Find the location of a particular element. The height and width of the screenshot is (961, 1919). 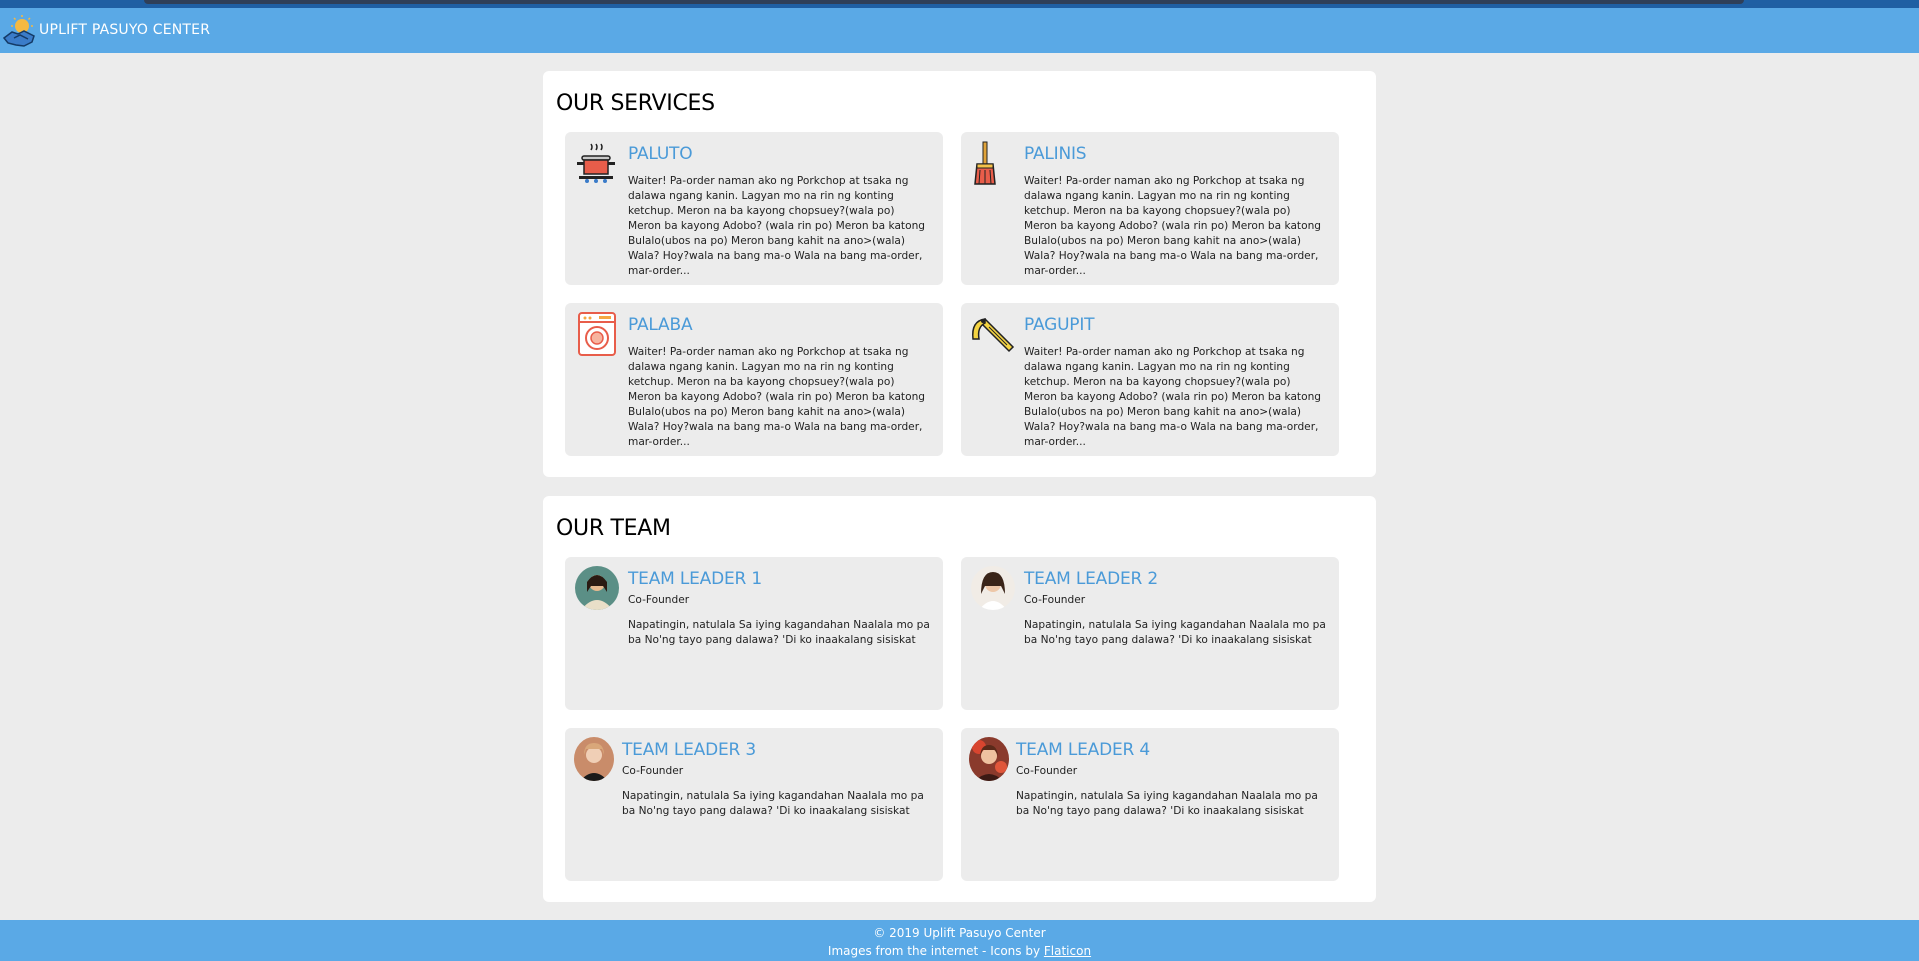

member-name: TEAM LEADER 2 is located at coordinates (1091, 579).